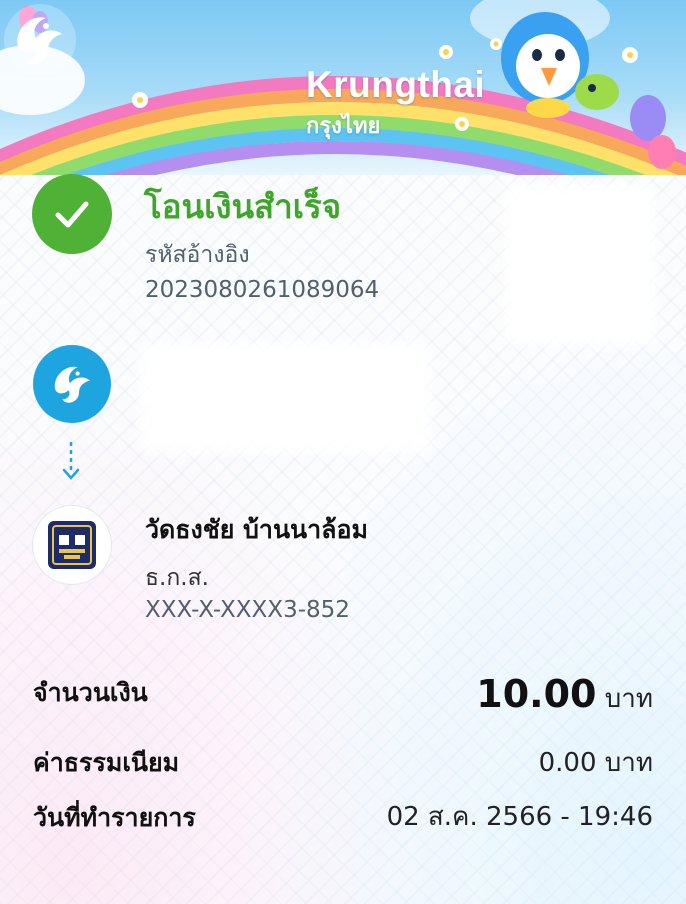  I want to click on receiver-bank-avatar, so click(72, 545).